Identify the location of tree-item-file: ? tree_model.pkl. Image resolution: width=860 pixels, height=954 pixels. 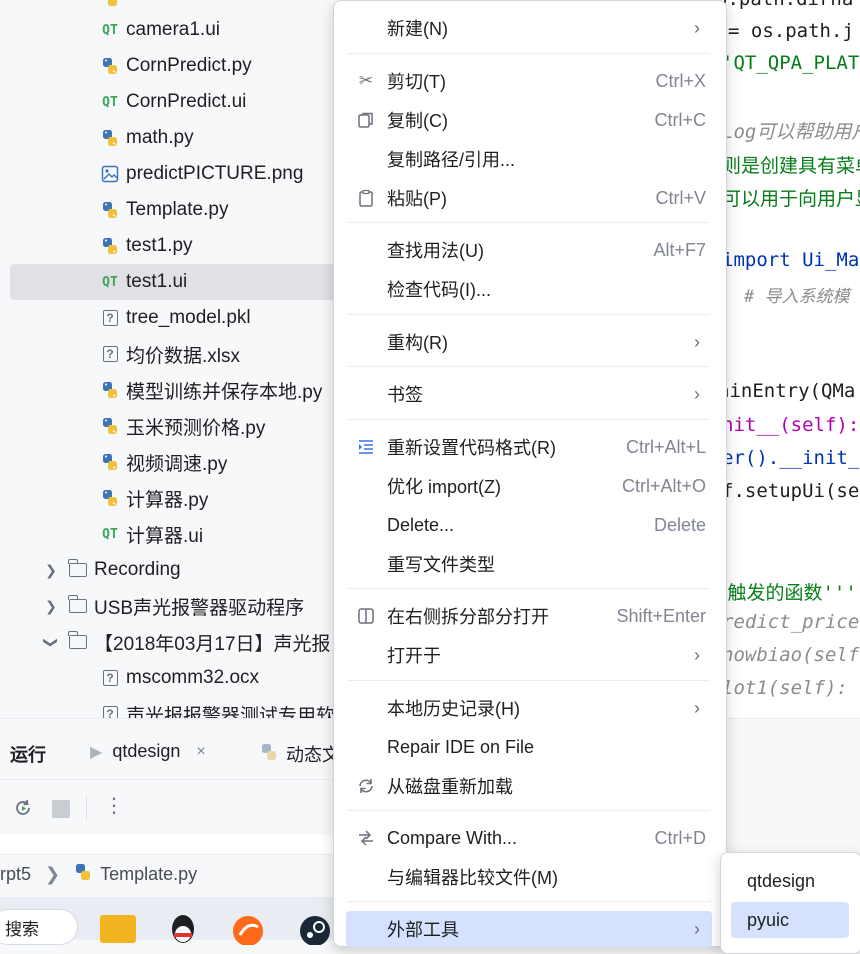
(170, 318).